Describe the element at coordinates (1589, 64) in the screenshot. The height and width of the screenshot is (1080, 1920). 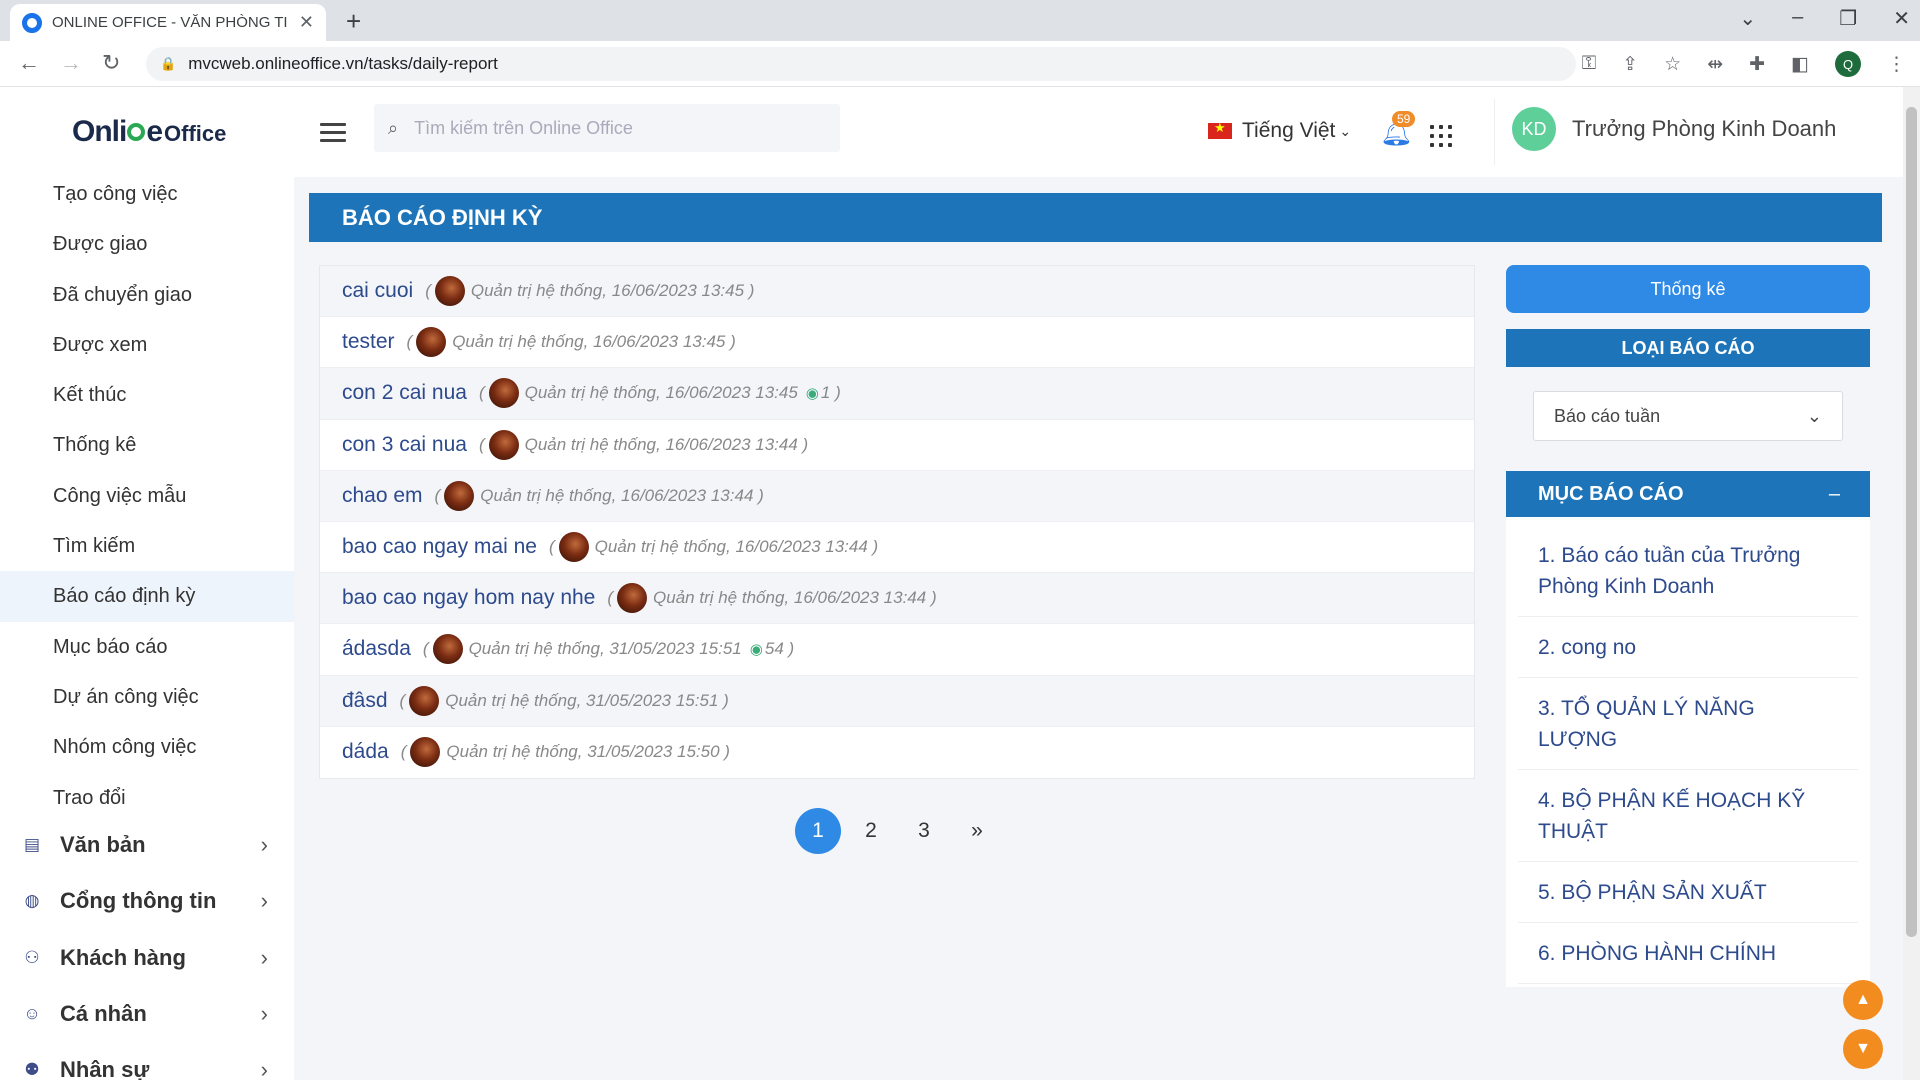
I see `key-icon: ⚿` at that location.